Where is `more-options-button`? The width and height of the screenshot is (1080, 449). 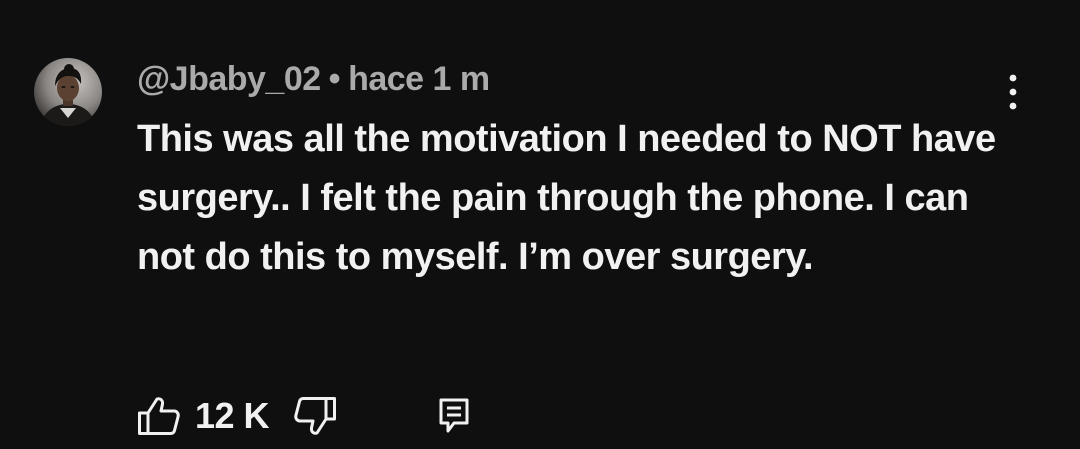
more-options-button is located at coordinates (1013, 92).